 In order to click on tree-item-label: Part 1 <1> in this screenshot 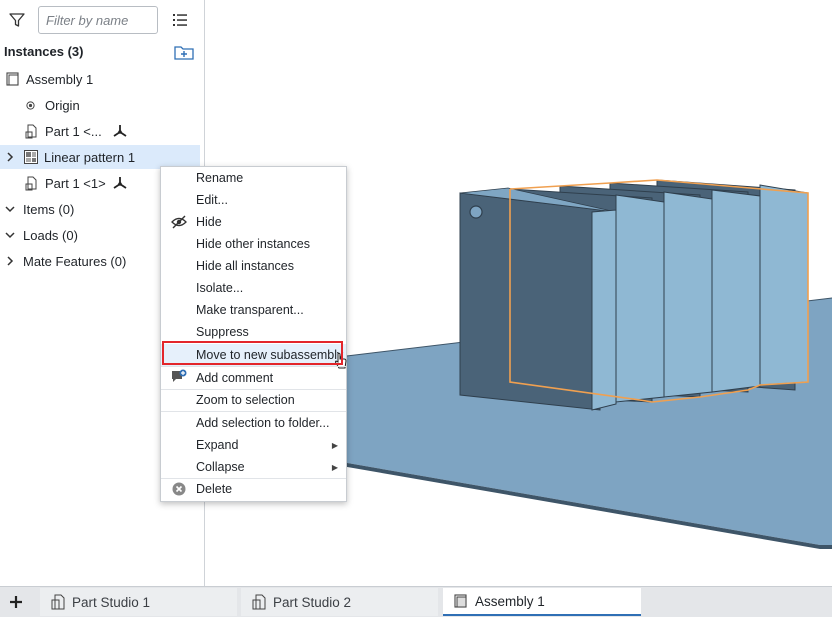, I will do `click(75, 183)`.